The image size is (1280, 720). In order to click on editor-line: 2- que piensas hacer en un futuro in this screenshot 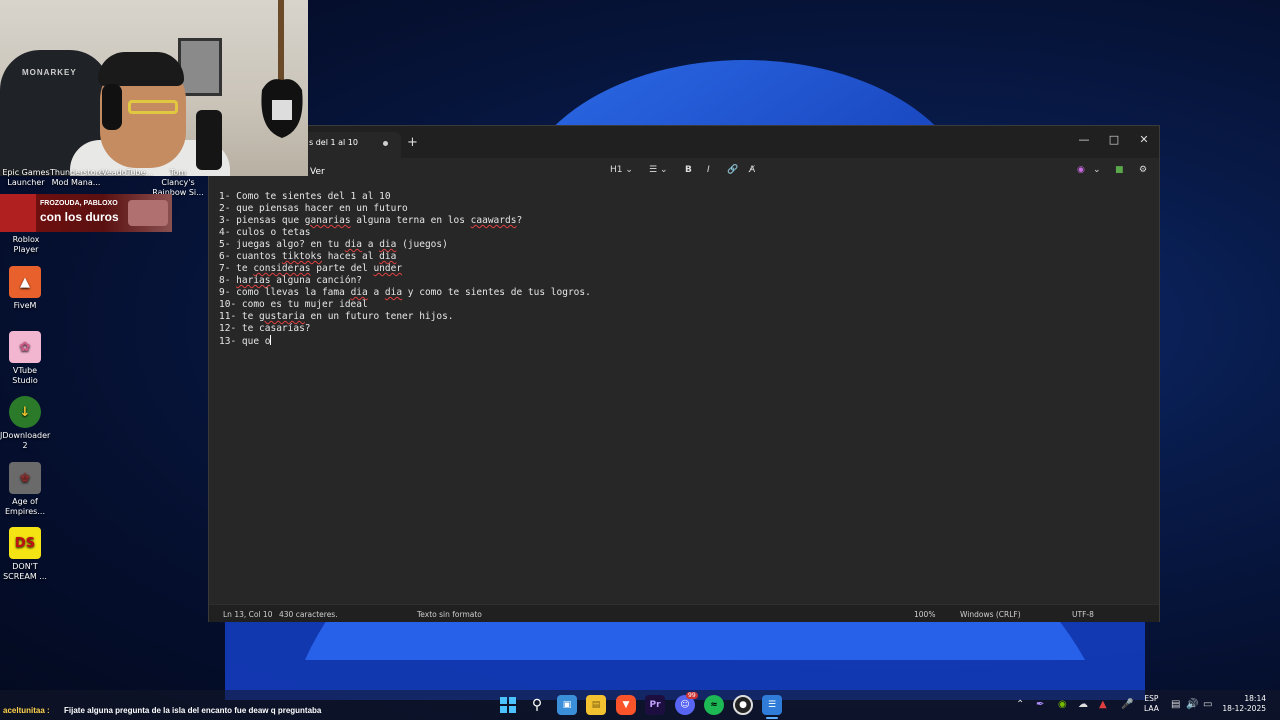, I will do `click(313, 208)`.